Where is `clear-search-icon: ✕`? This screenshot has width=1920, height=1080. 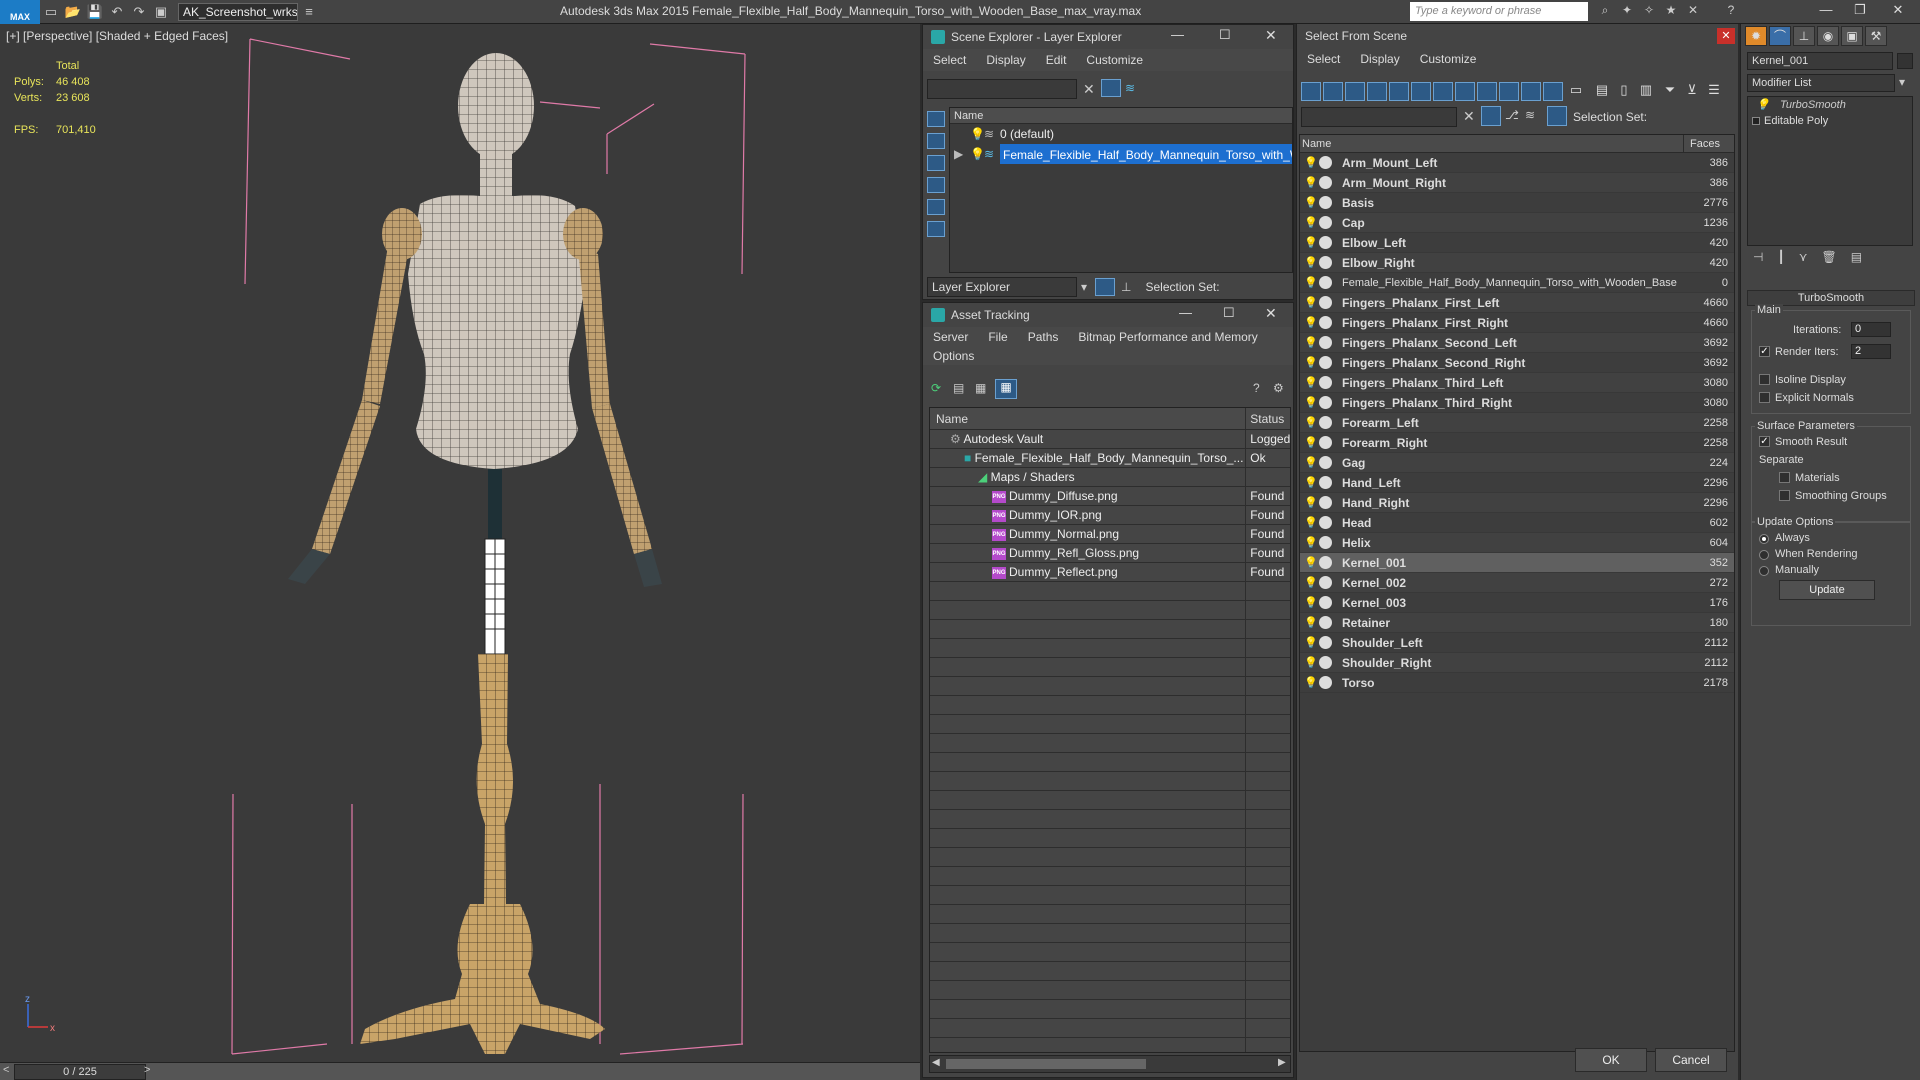
clear-search-icon: ✕ is located at coordinates (1469, 116).